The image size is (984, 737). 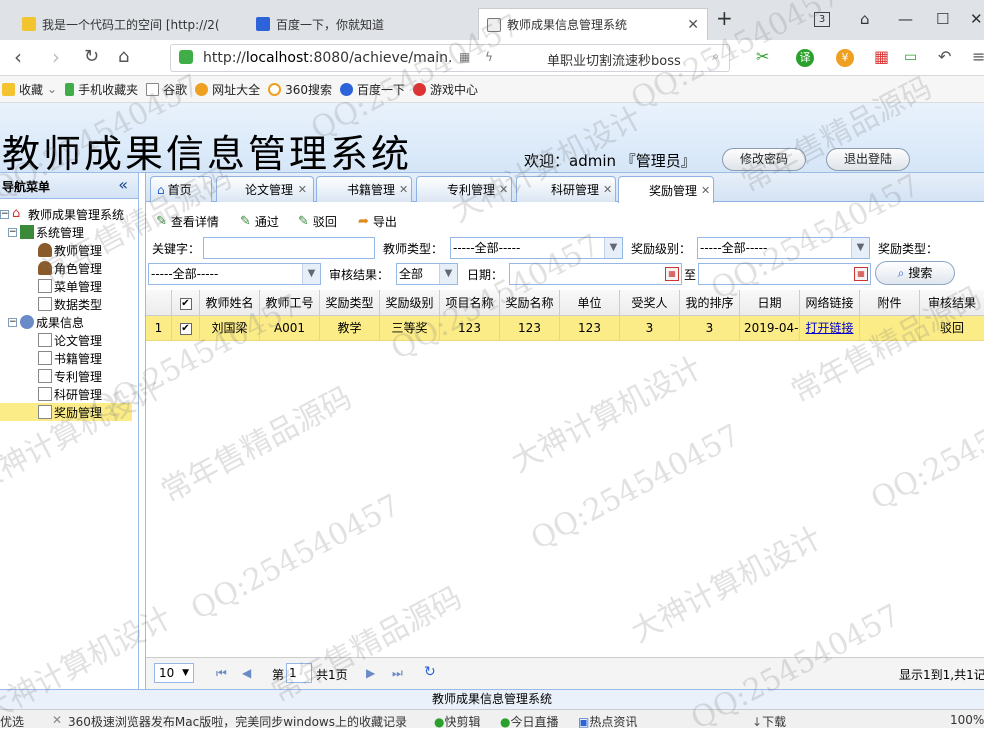 I want to click on teacher-type-select: -----全部----- ▼, so click(x=536, y=248).